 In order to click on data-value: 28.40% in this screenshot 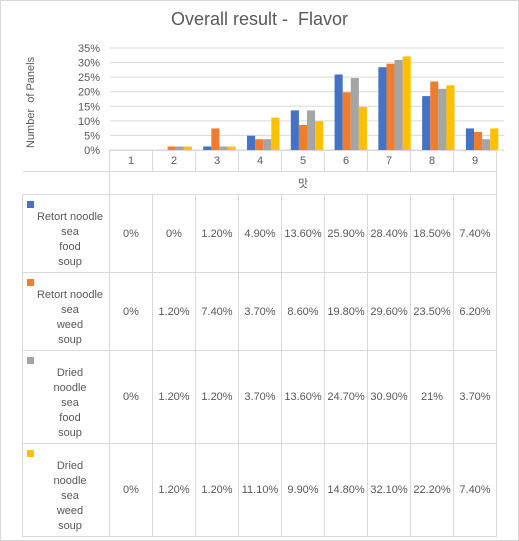, I will do `click(389, 233)`.